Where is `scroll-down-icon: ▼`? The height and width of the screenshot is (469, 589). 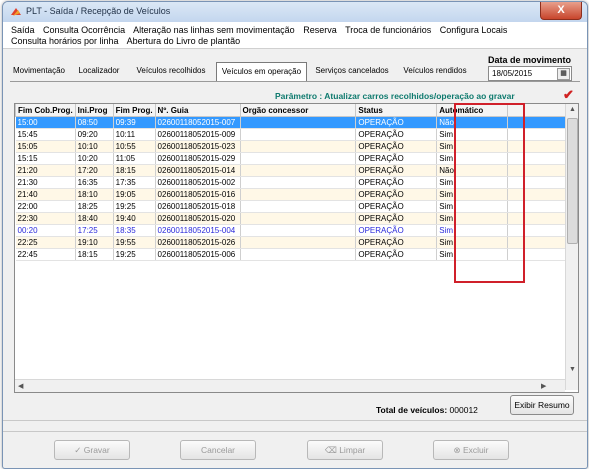
scroll-down-icon: ▼ is located at coordinates (572, 369).